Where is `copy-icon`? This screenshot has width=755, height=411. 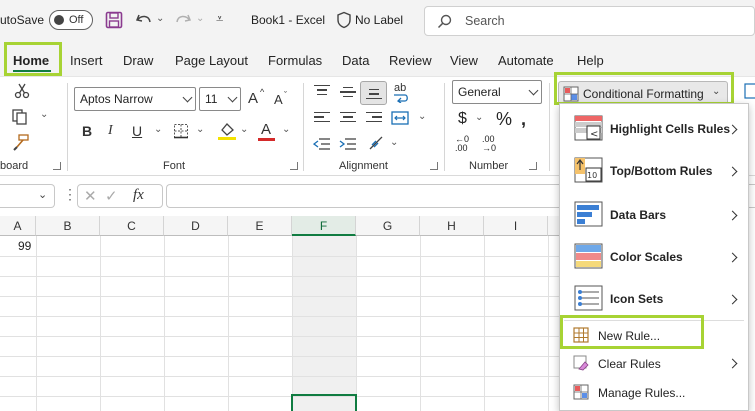
copy-icon is located at coordinates (20, 117).